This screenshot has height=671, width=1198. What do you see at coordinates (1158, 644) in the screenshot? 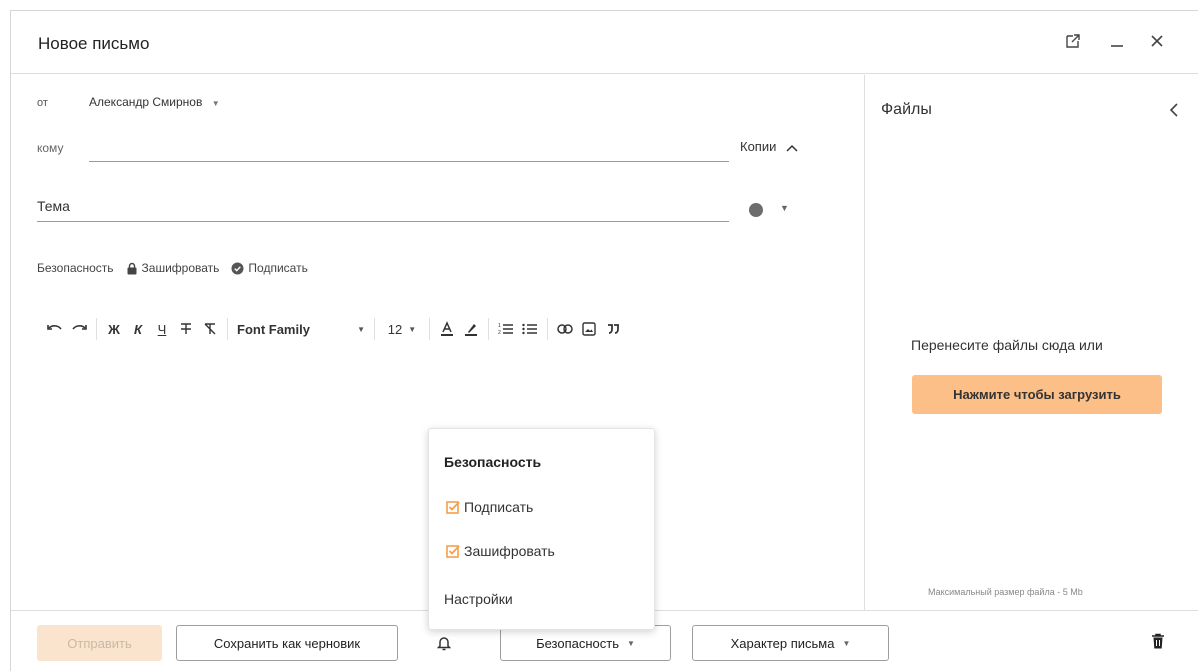
I see `trash-icon` at bounding box center [1158, 644].